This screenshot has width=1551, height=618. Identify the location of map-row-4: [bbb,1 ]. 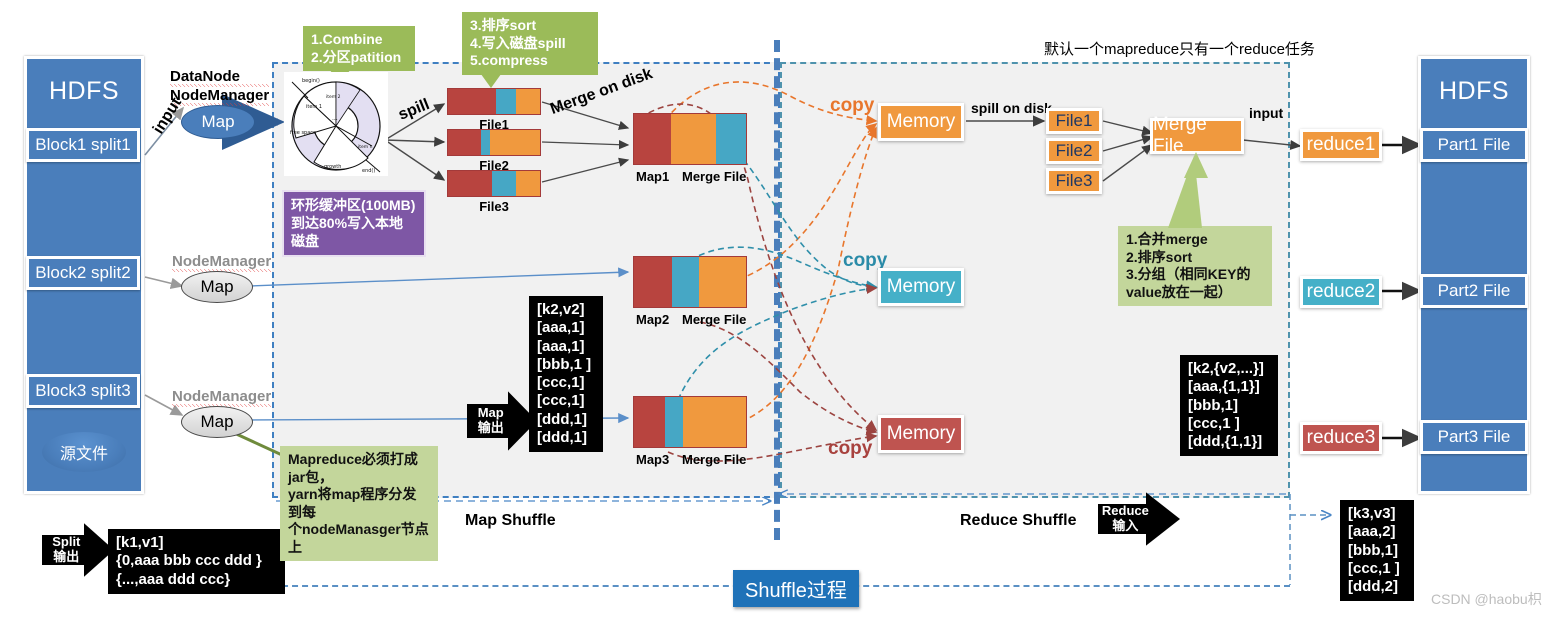
(564, 364).